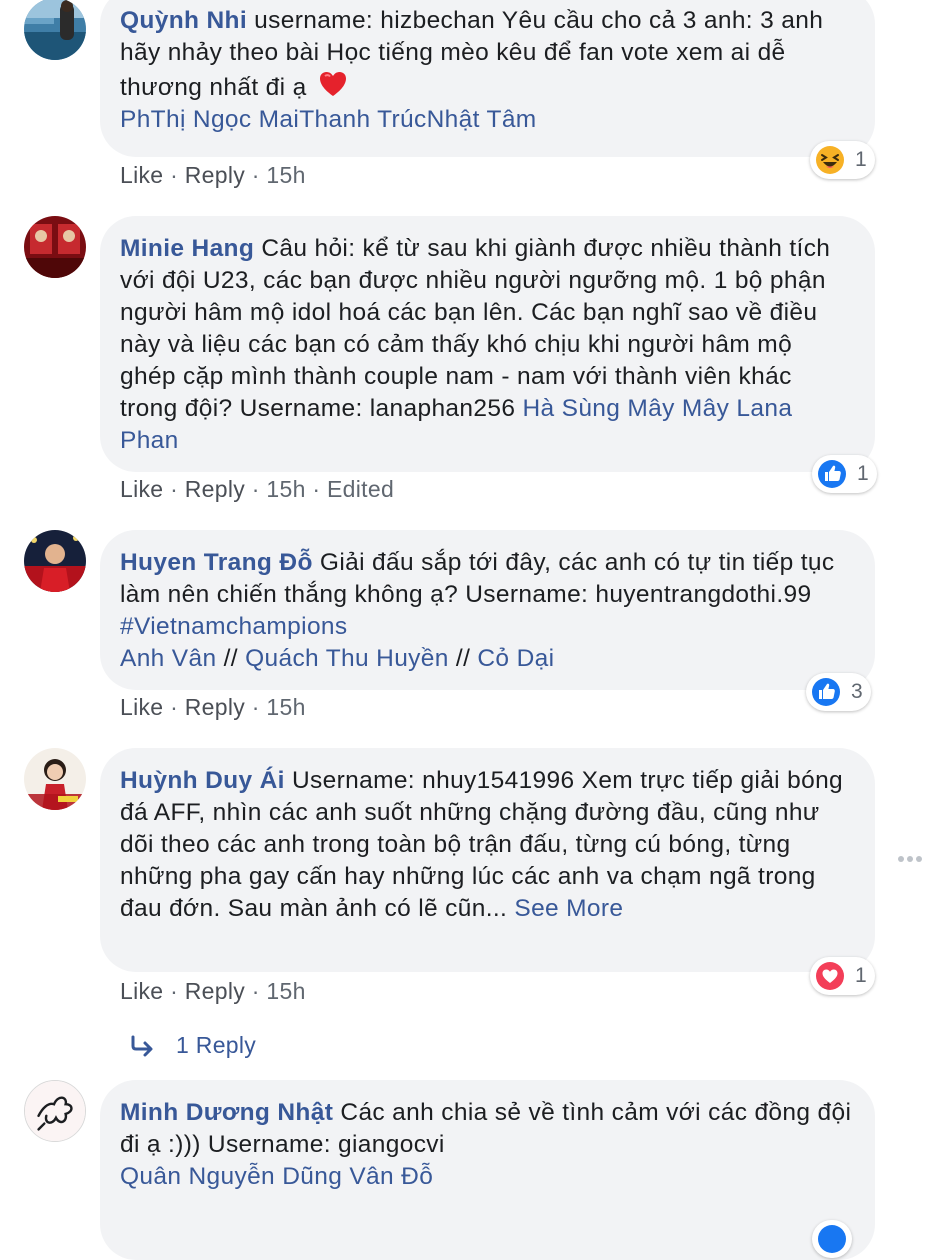  I want to click on avatar-photo-stadium, so click(55, 561).